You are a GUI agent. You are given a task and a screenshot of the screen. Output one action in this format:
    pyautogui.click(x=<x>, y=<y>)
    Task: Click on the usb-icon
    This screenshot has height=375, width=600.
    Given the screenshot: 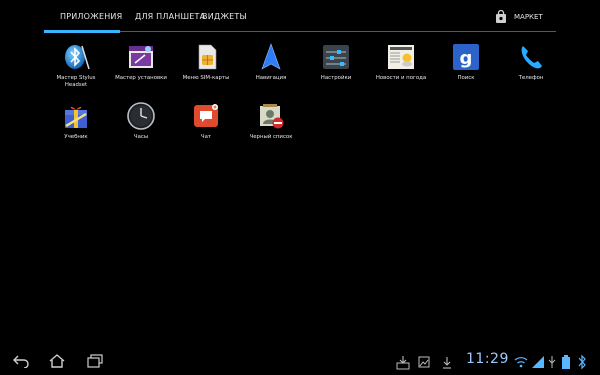 What is the action you would take?
    pyautogui.click(x=552, y=362)
    